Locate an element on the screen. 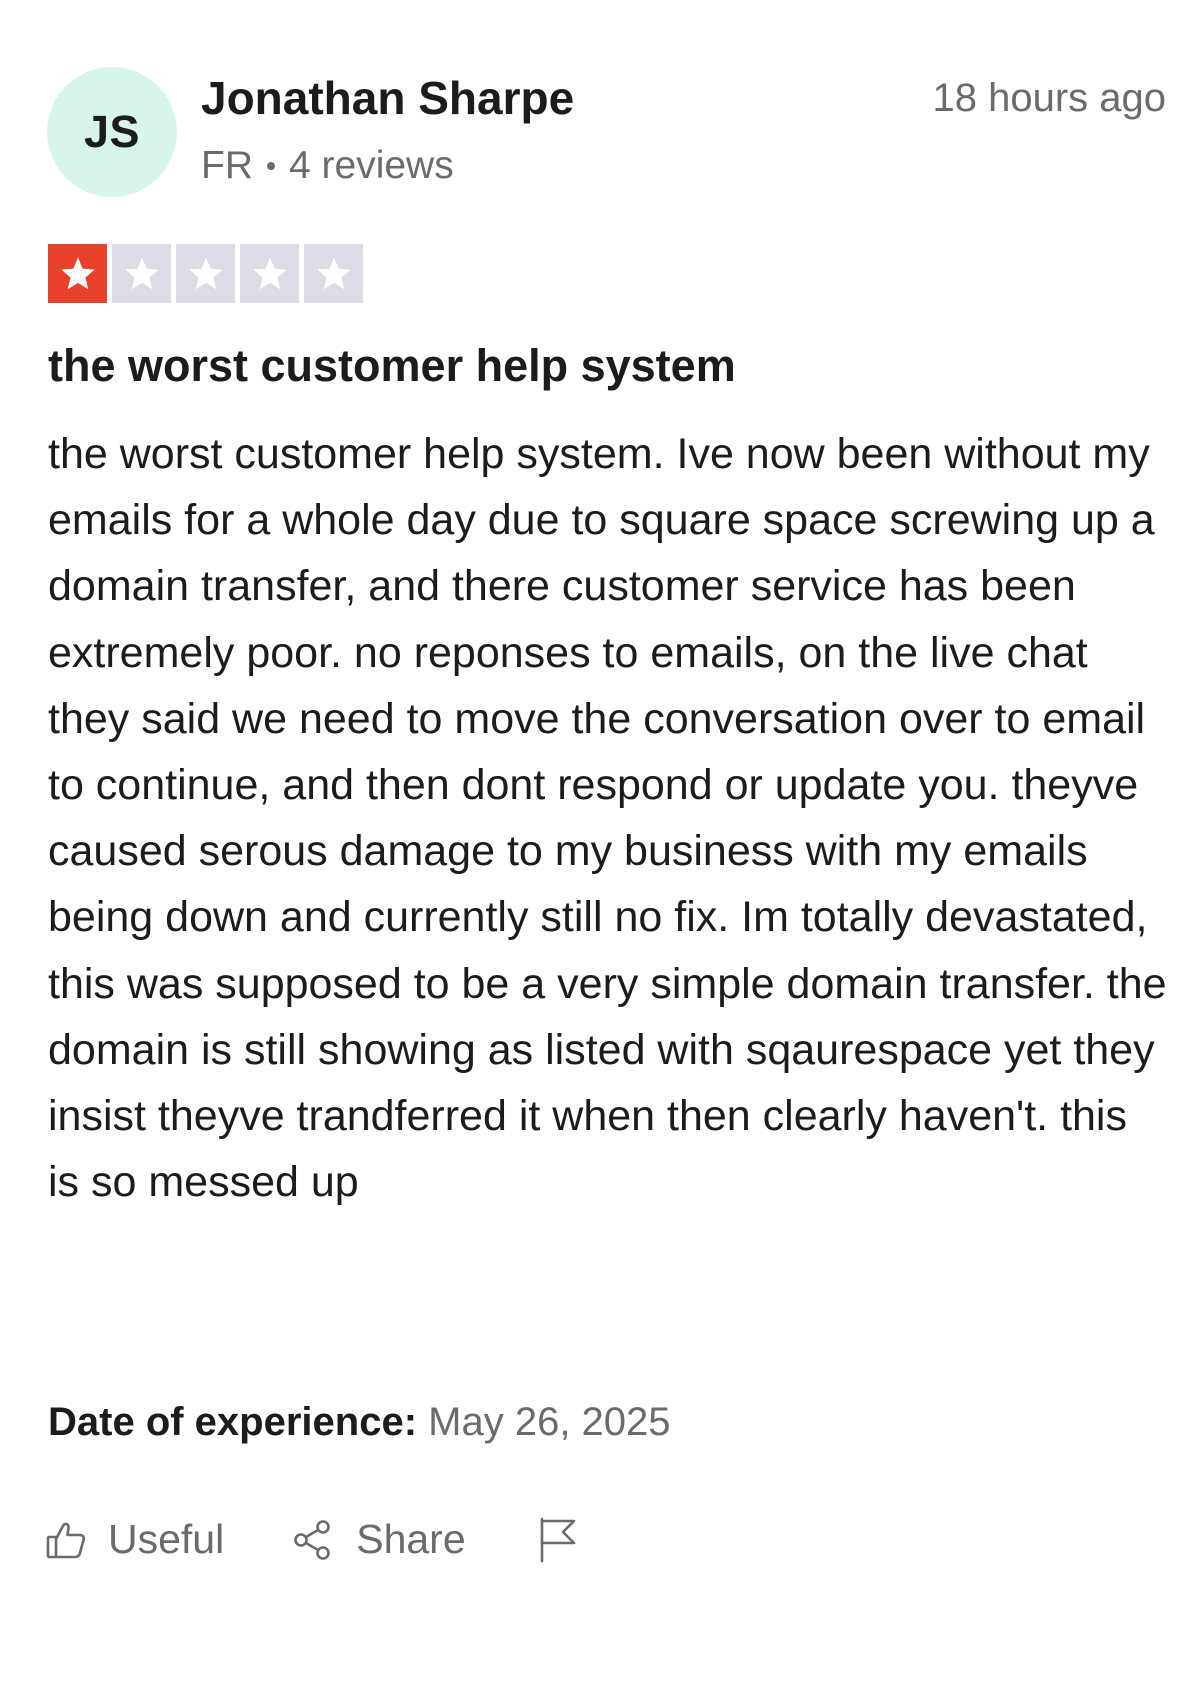 This screenshot has height=1683, width=1200. avatar: JS is located at coordinates (112, 132).